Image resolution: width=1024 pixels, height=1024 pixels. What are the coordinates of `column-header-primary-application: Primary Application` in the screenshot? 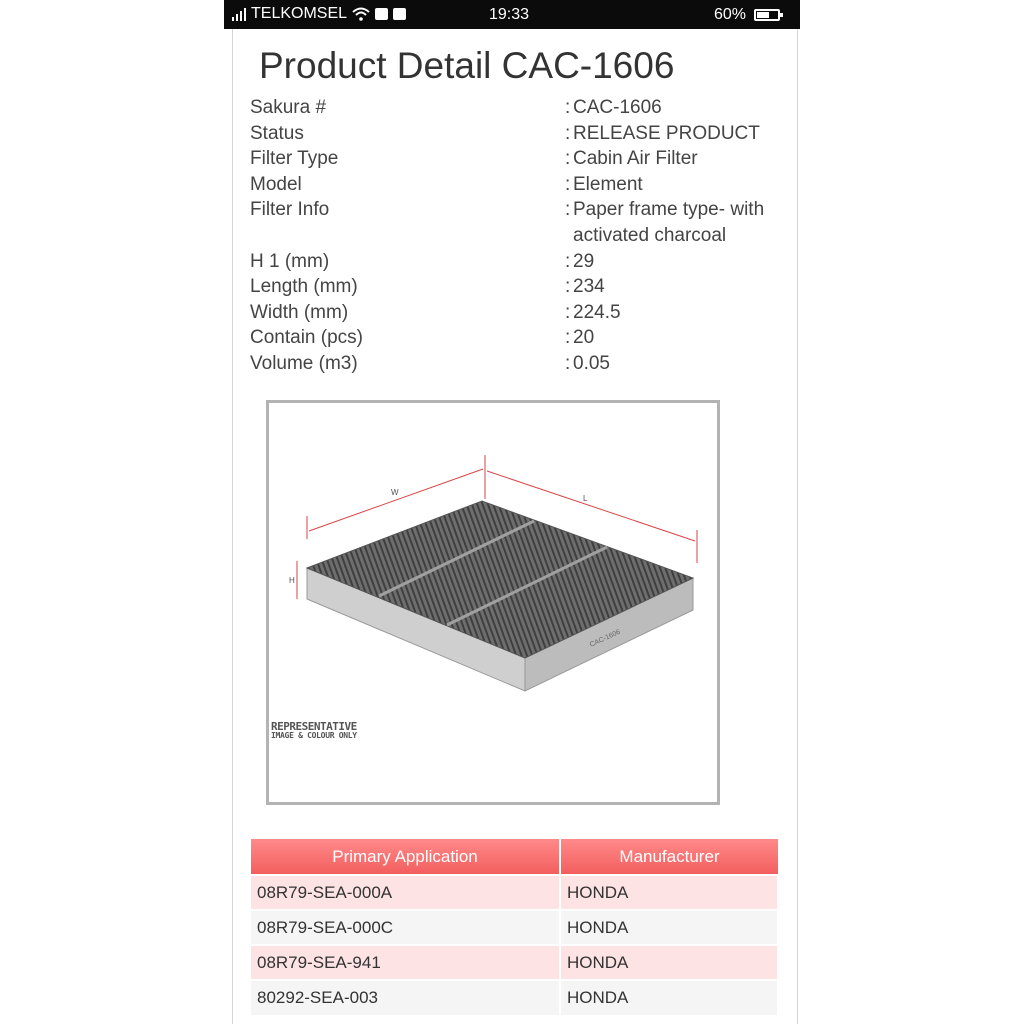 It's located at (406, 857).